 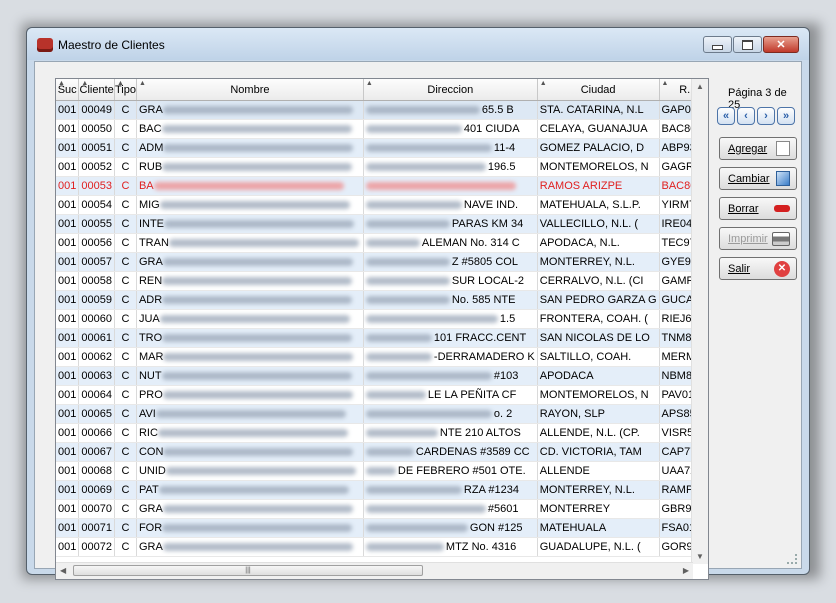 I want to click on cell-nombre: FOR, so click(x=250, y=528).